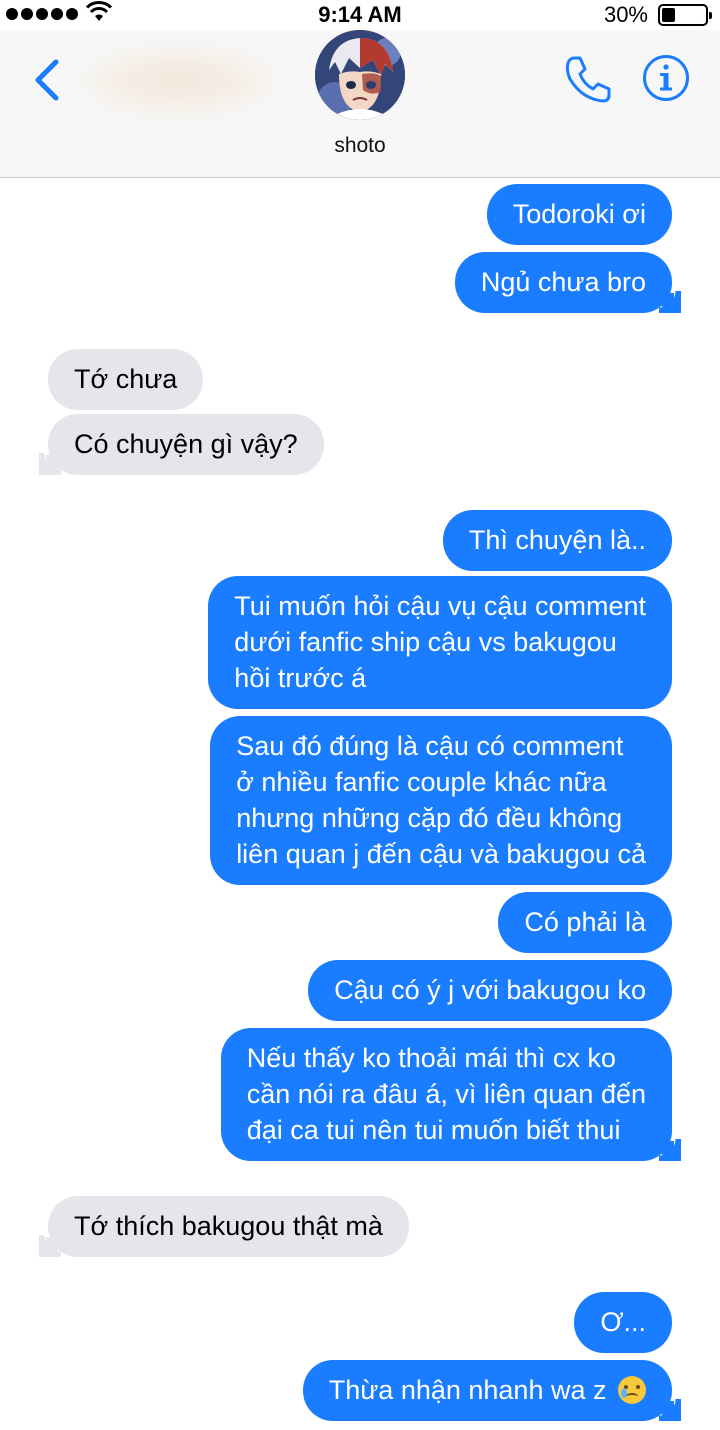  What do you see at coordinates (179, 81) in the screenshot?
I see `blurred-contact-label` at bounding box center [179, 81].